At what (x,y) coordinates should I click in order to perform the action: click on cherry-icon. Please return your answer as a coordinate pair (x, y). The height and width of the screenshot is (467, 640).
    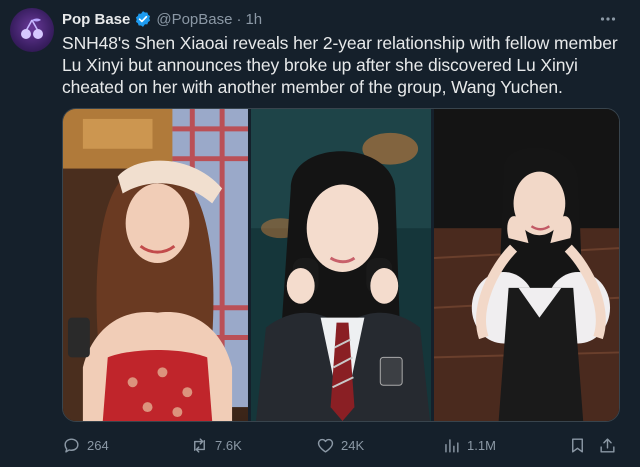
    Looking at the image, I should click on (32, 30).